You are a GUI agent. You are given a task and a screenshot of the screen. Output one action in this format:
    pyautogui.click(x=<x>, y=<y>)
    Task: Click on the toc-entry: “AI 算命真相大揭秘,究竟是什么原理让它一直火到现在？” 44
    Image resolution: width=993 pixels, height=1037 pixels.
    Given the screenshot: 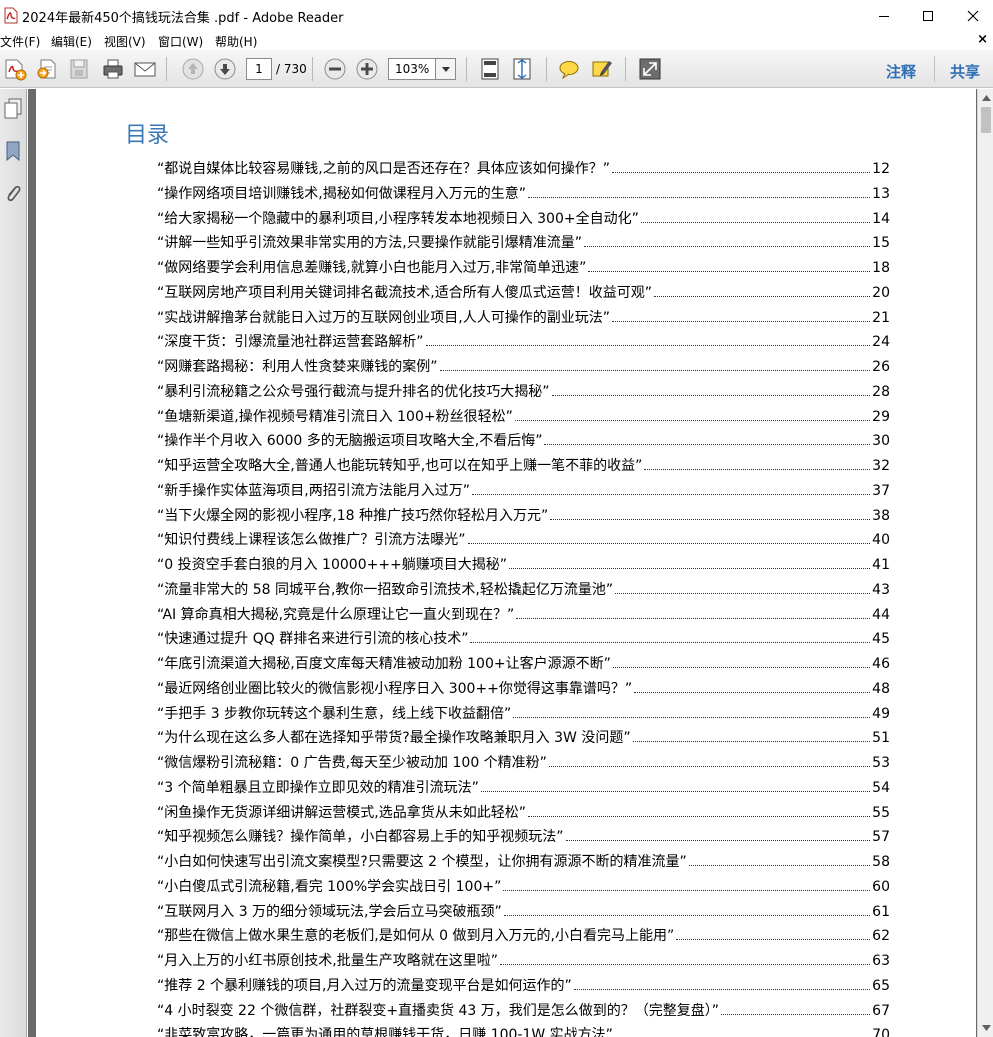 What is the action you would take?
    pyautogui.click(x=523, y=615)
    